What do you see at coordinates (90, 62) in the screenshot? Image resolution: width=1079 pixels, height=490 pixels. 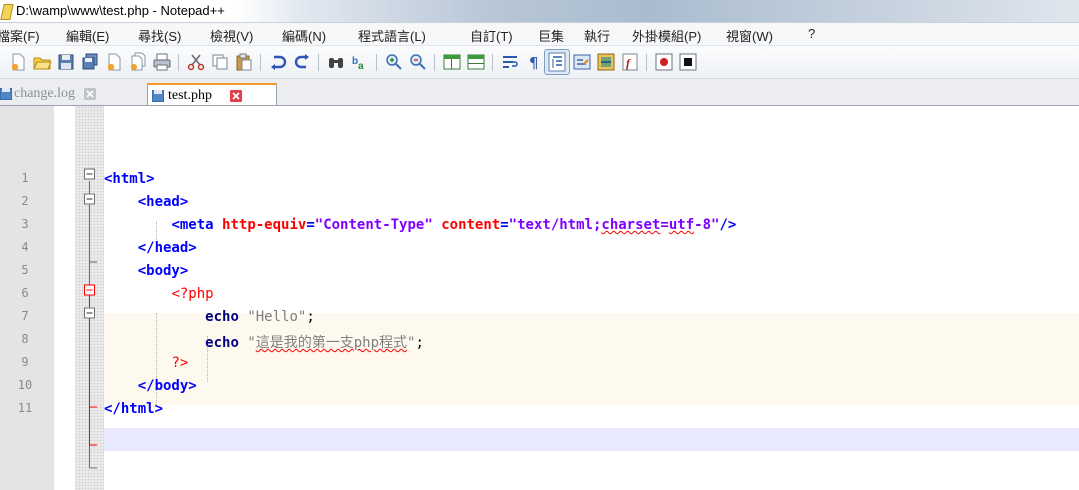 I see `save-all-icon` at bounding box center [90, 62].